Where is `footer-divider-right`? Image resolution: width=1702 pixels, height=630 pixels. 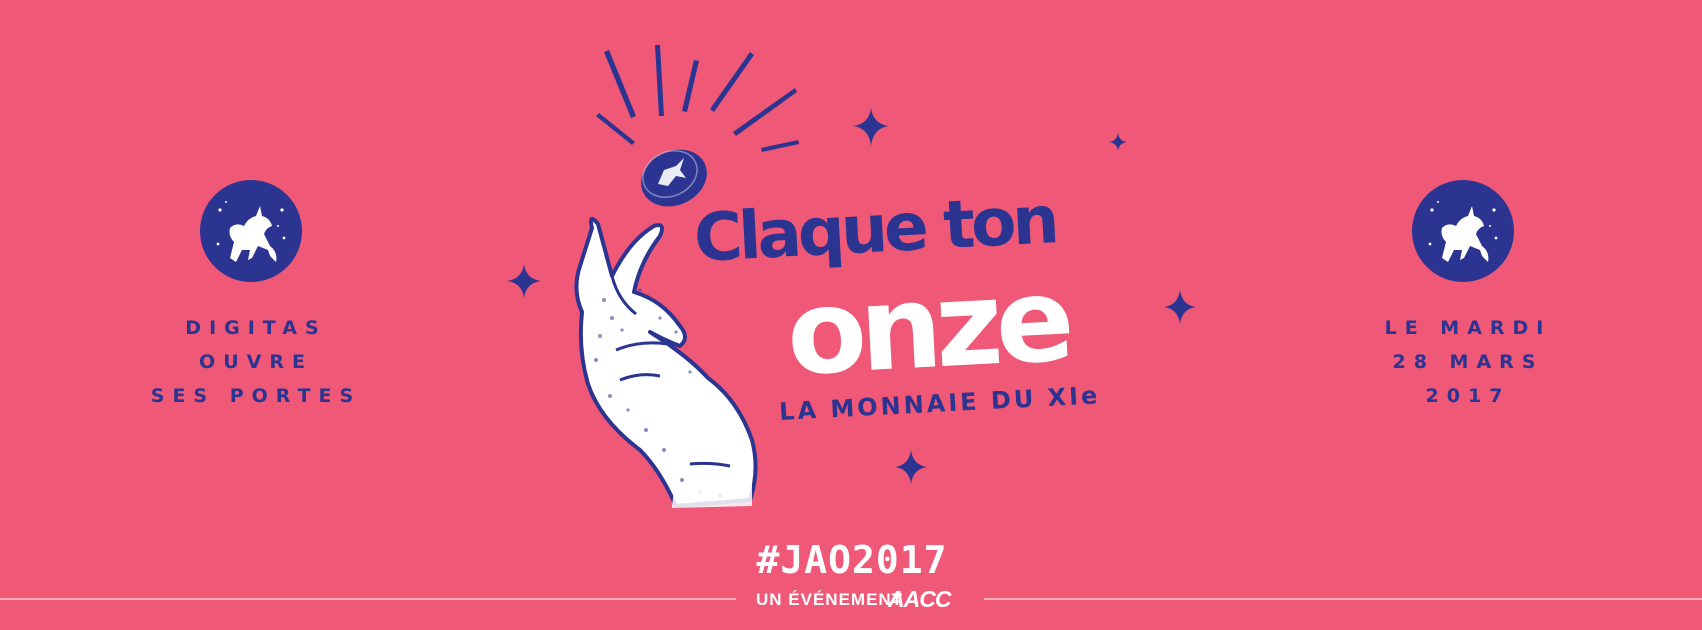
footer-divider-right is located at coordinates (1343, 599).